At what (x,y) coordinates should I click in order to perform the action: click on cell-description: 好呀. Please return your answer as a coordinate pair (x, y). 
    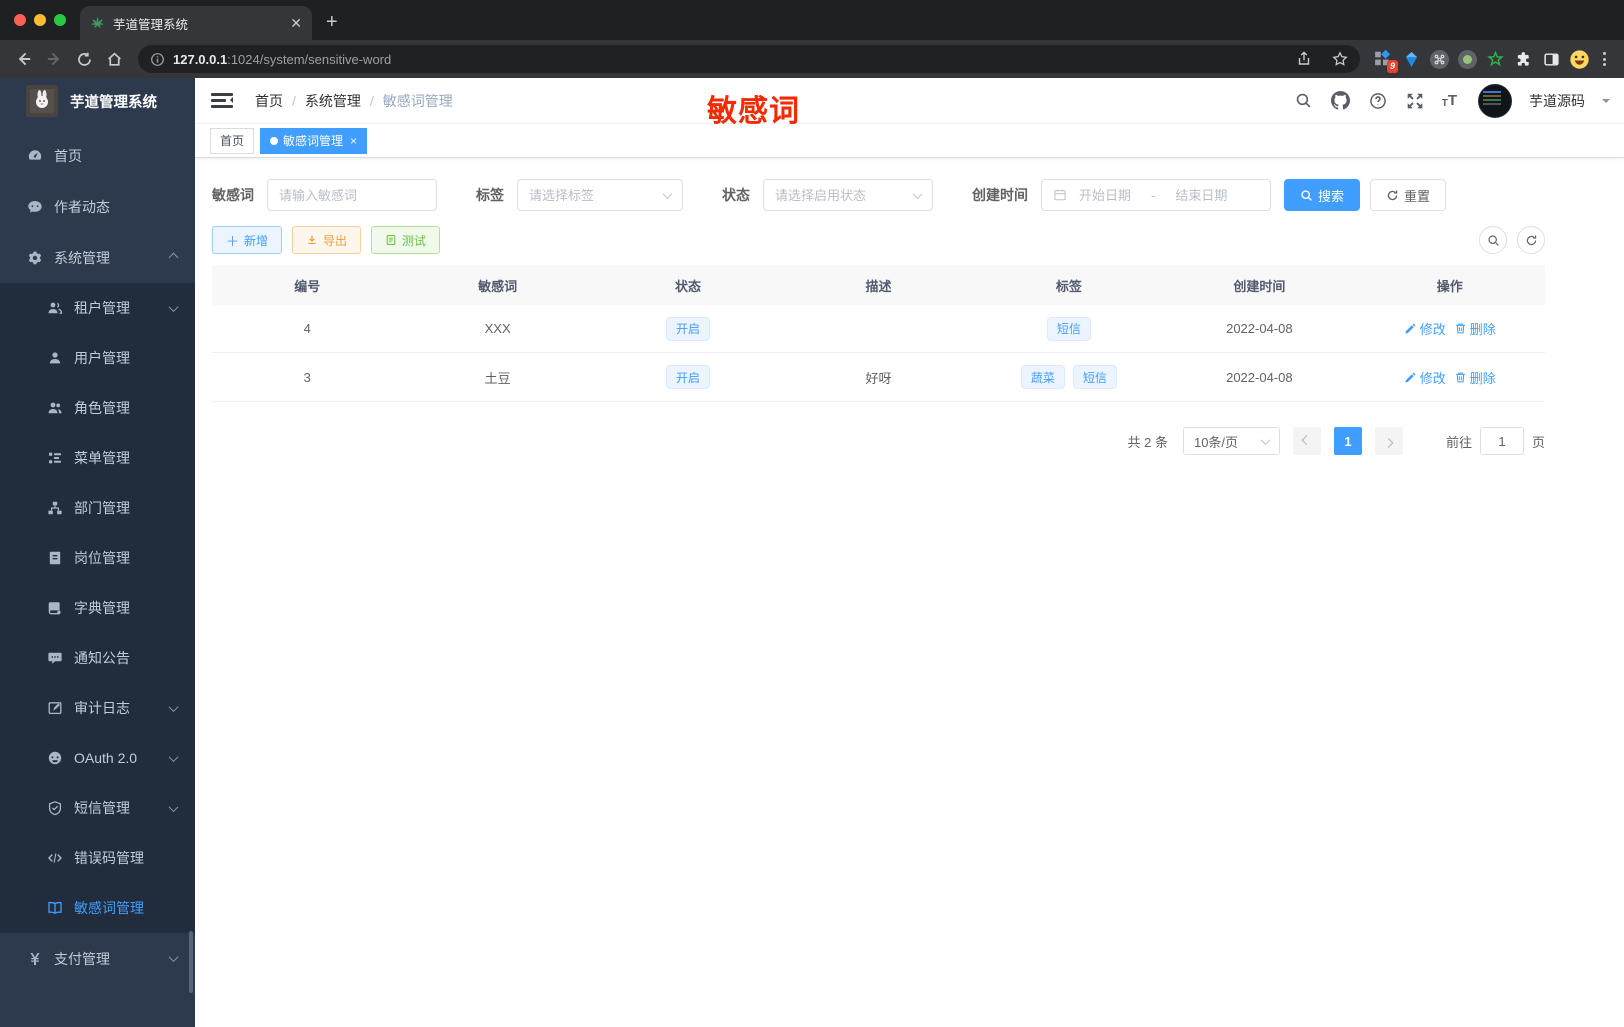
    Looking at the image, I should click on (878, 378).